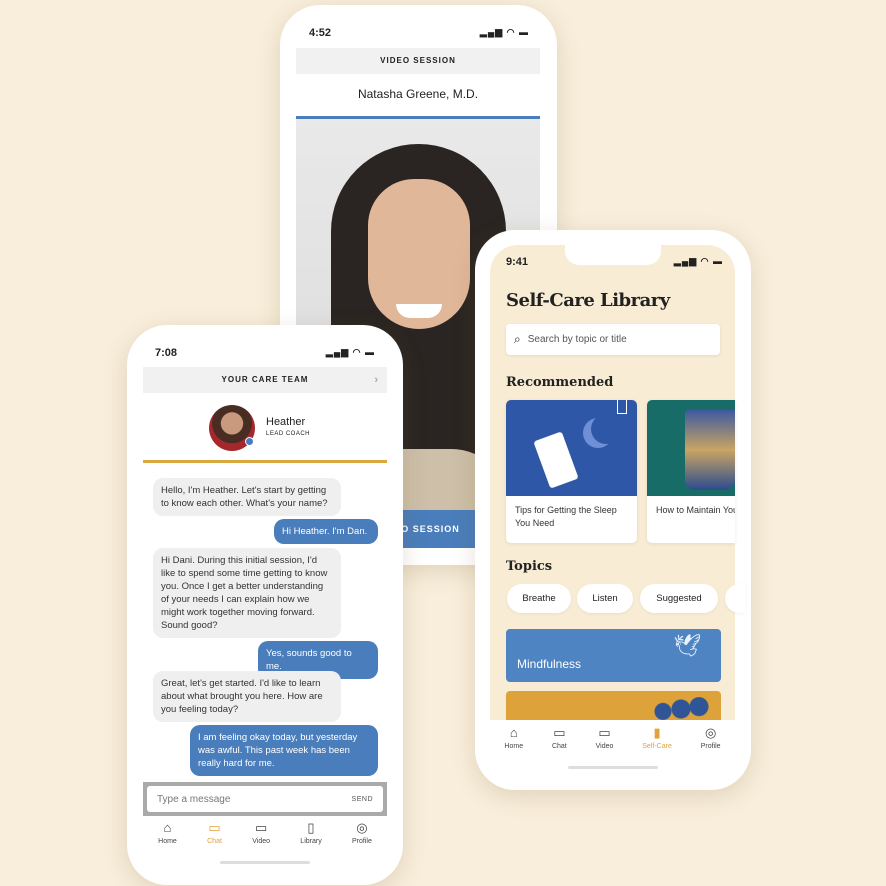 Image resolution: width=886 pixels, height=886 pixels. I want to click on category-label: Mindfulness, so click(549, 664).